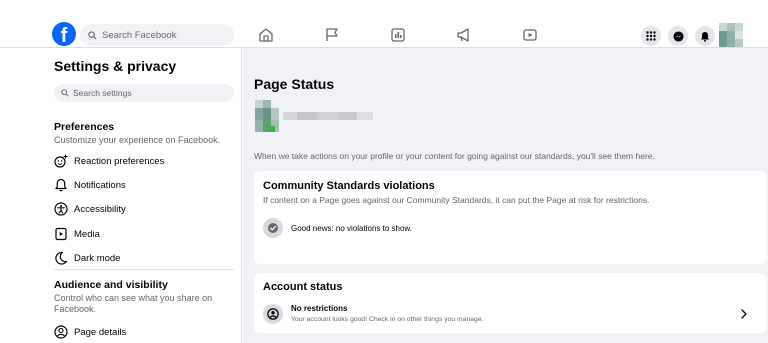  I want to click on sidebar-item-dark-mode: Dark mode, so click(87, 258).